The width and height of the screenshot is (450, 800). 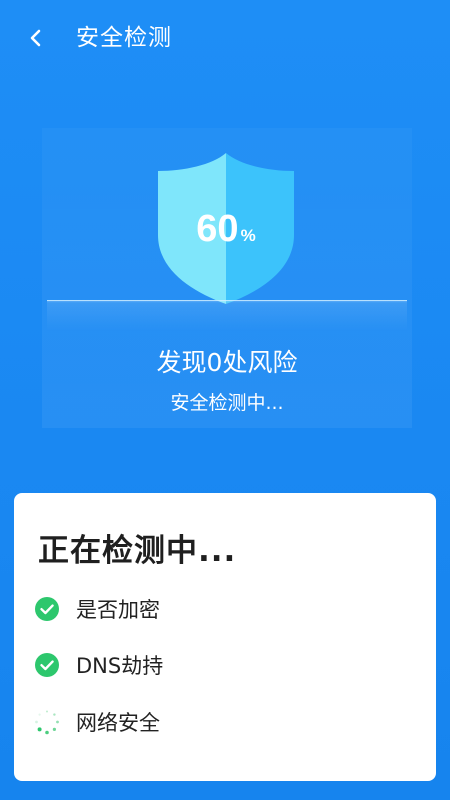 I want to click on scan-line, so click(x=227, y=315).